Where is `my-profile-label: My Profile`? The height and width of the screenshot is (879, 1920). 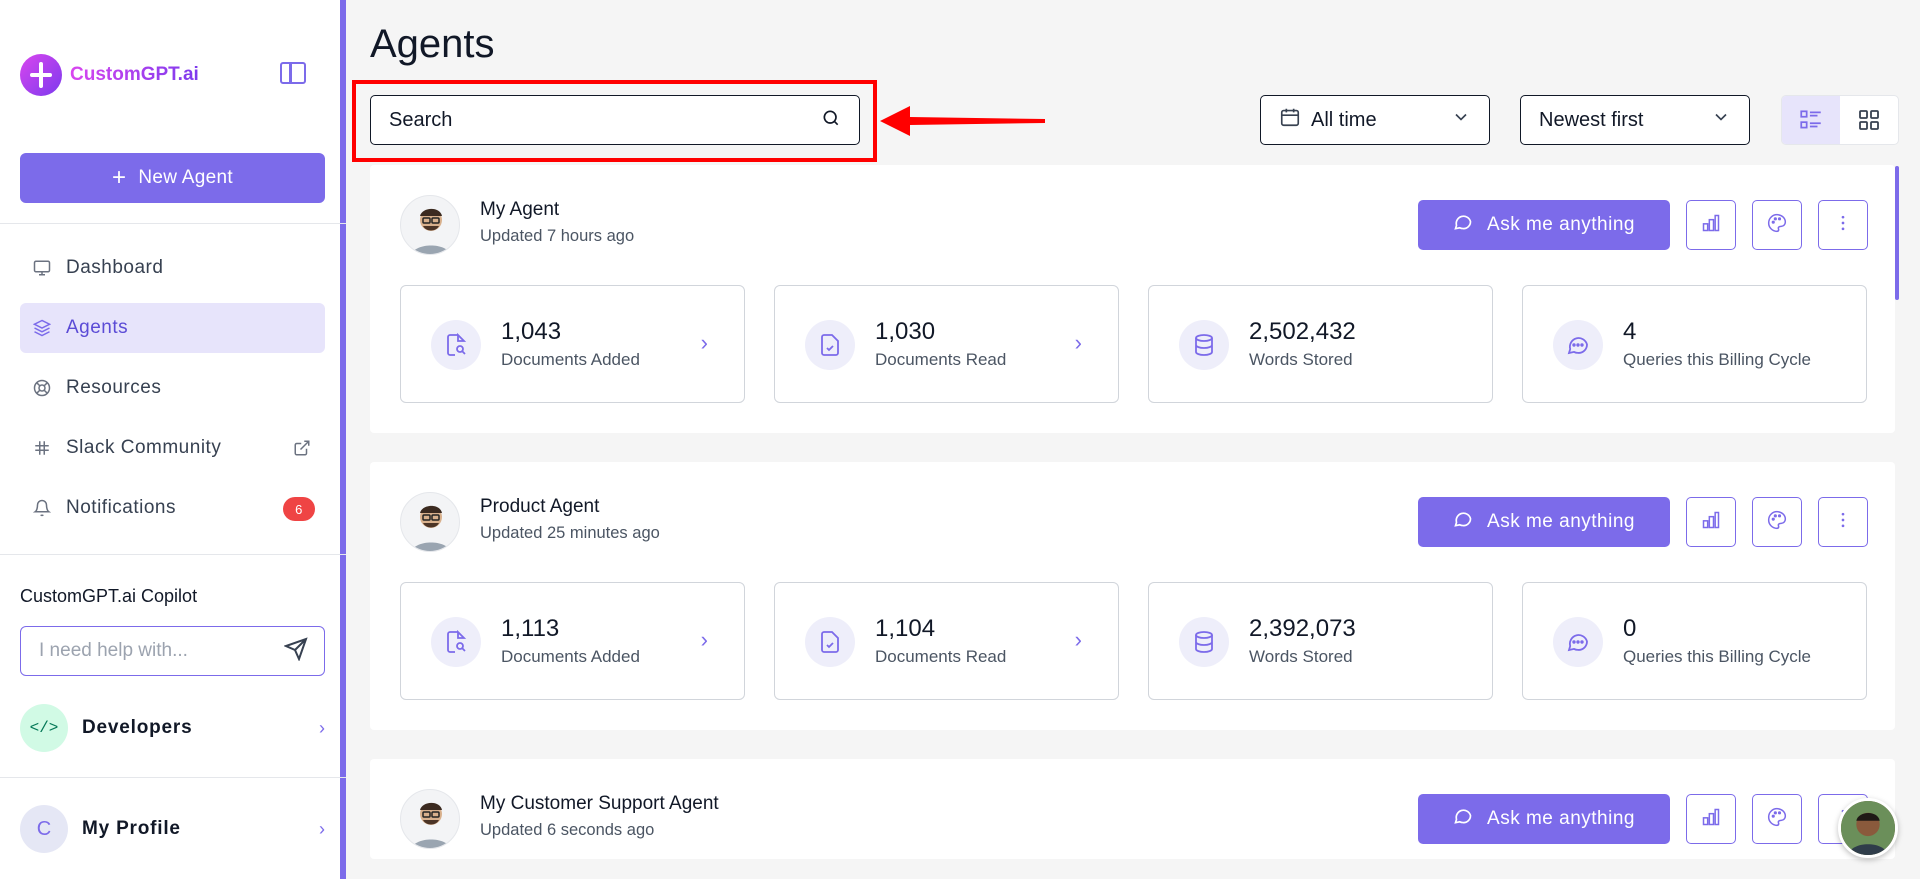
my-profile-label: My Profile is located at coordinates (131, 828).